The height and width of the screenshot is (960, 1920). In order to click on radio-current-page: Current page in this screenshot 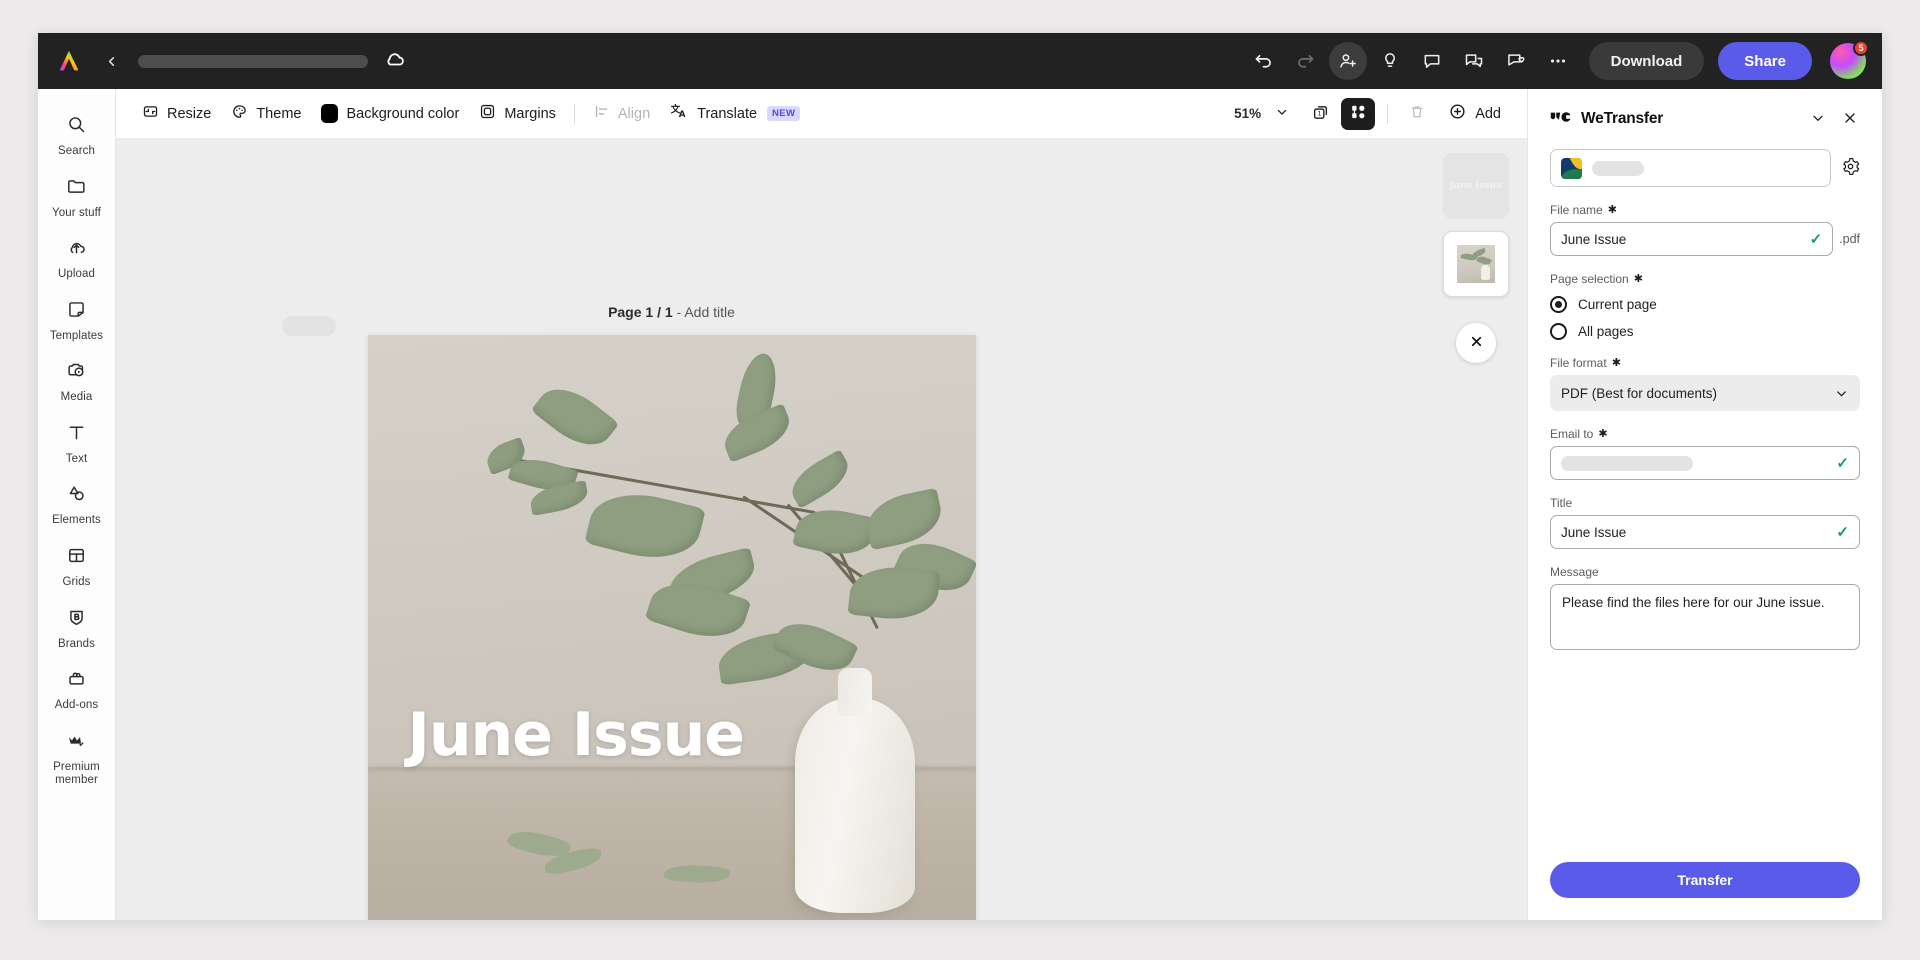, I will do `click(1705, 304)`.